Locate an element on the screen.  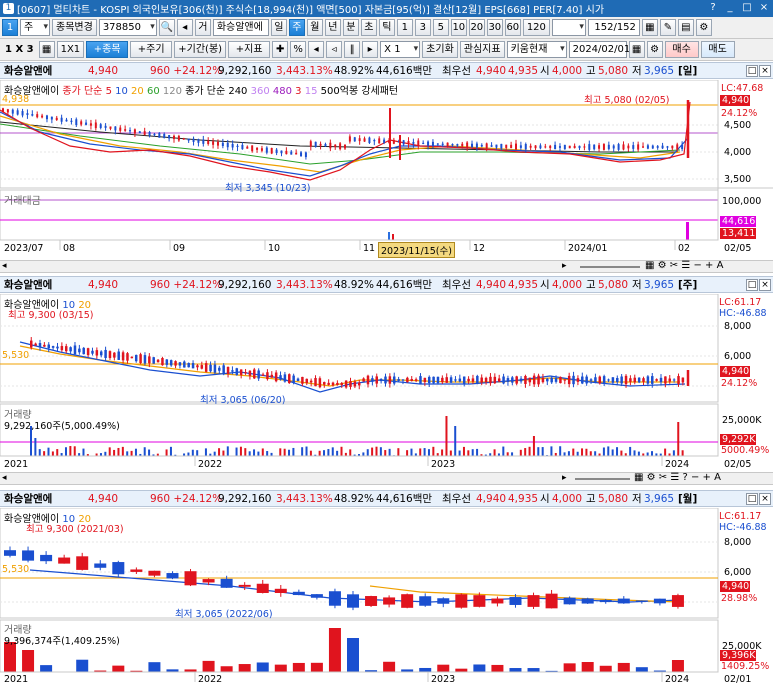
crosshair-icon: ✚ is located at coordinates (280, 49).